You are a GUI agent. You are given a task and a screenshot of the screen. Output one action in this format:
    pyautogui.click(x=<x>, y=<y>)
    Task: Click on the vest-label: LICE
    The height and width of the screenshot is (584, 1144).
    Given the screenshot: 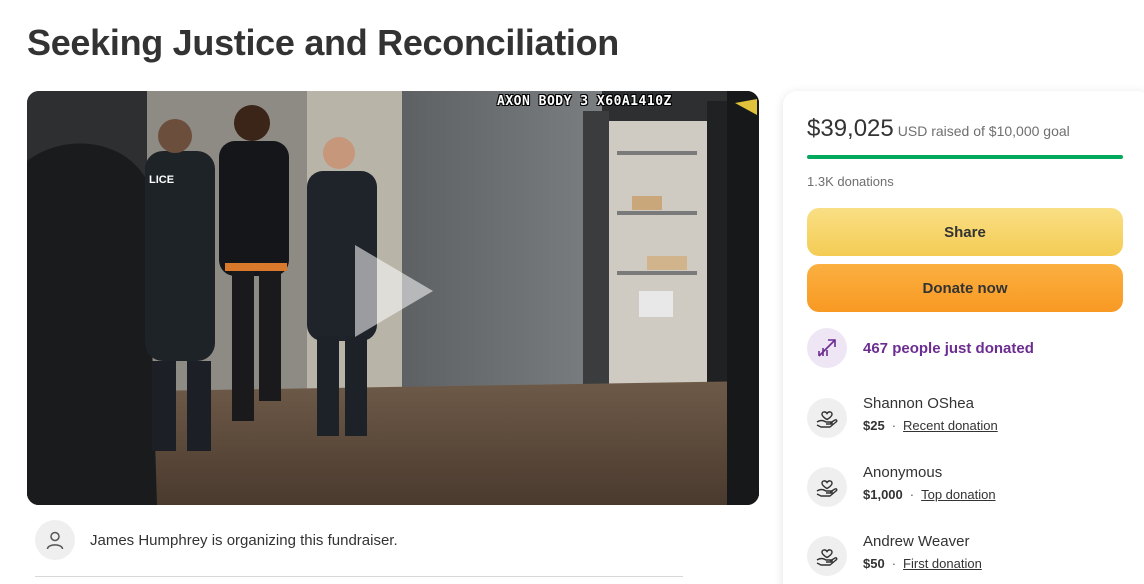 What is the action you would take?
    pyautogui.click(x=161, y=180)
    